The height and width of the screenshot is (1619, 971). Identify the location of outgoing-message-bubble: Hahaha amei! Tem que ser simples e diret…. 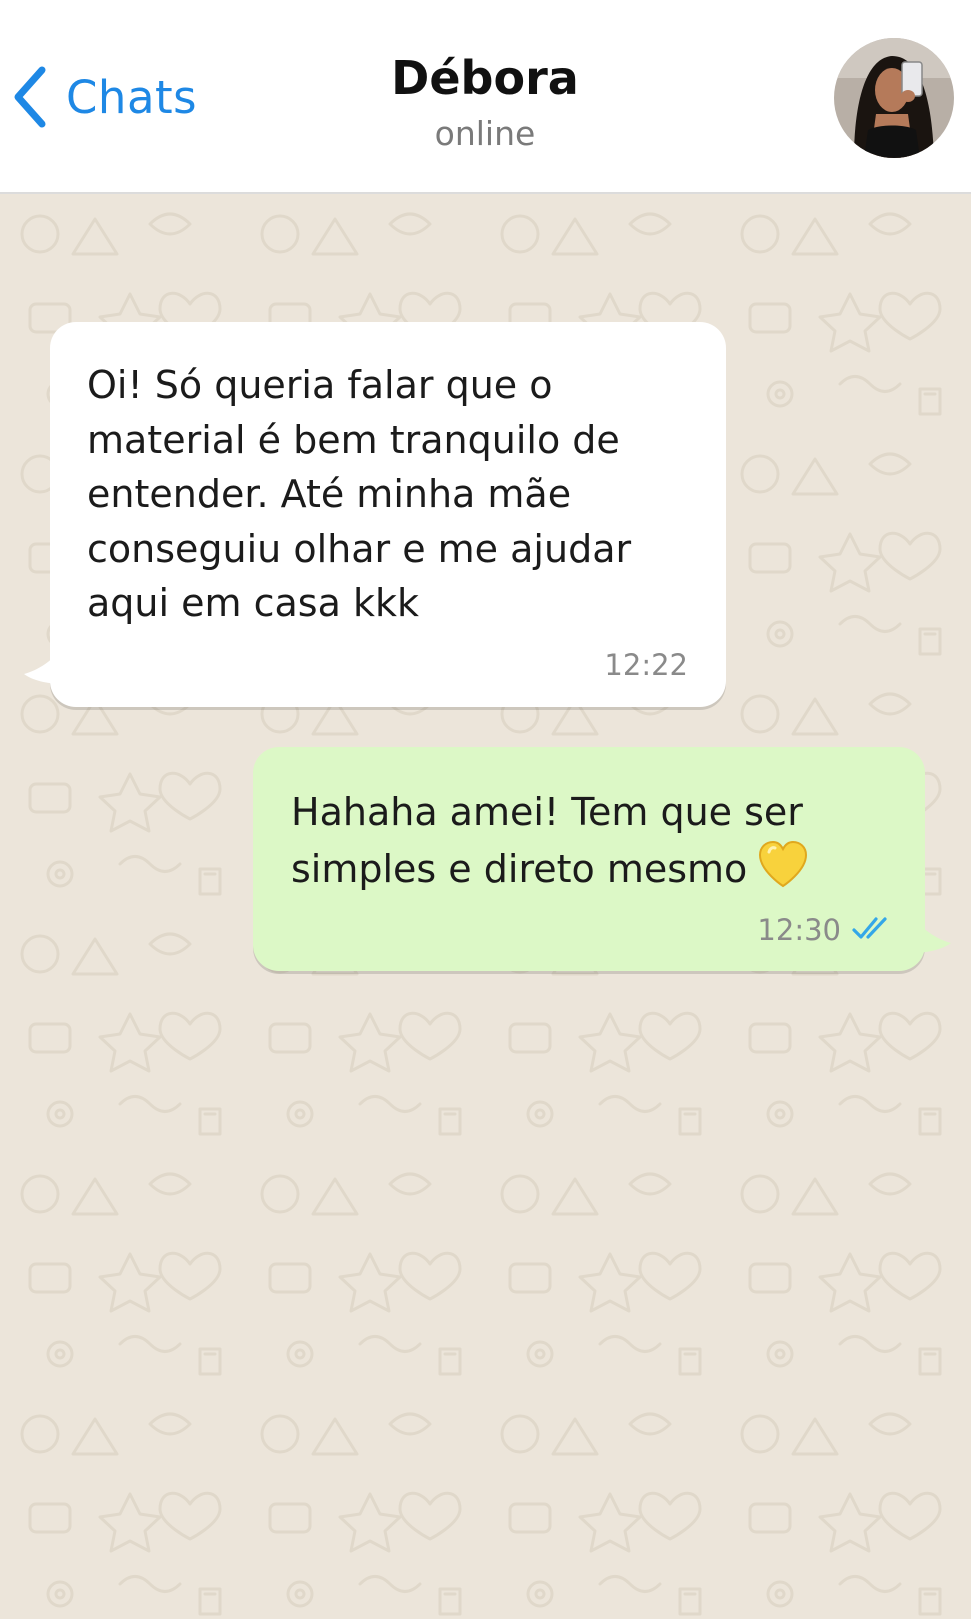
(602, 859).